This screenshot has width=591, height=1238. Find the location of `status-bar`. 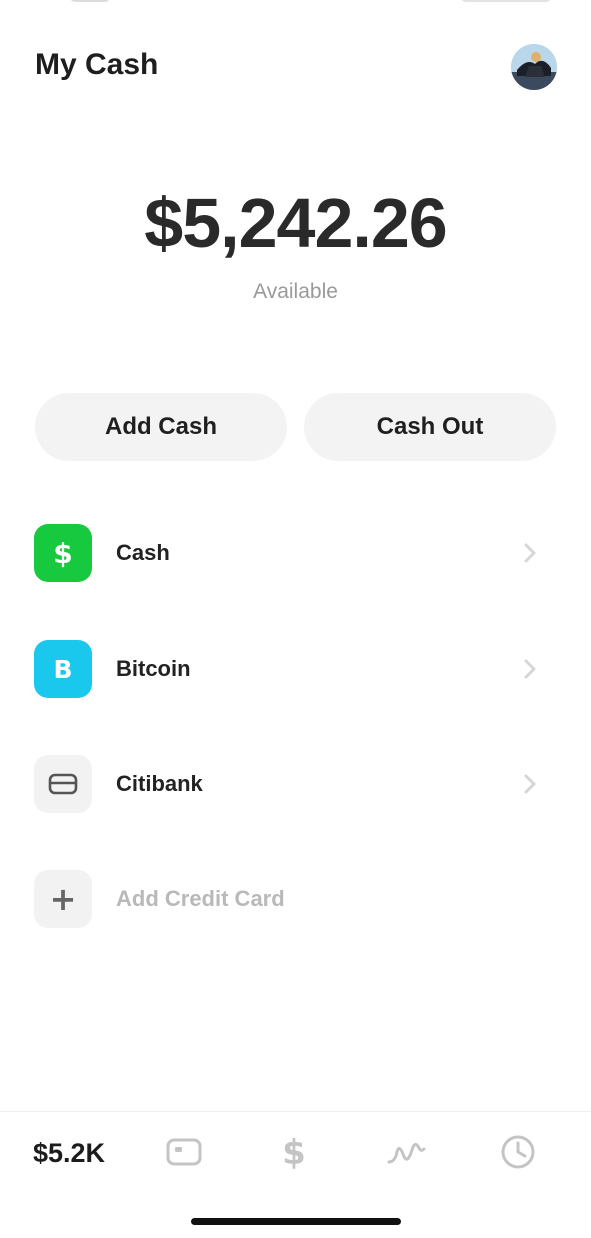

status-bar is located at coordinates (295, 4).